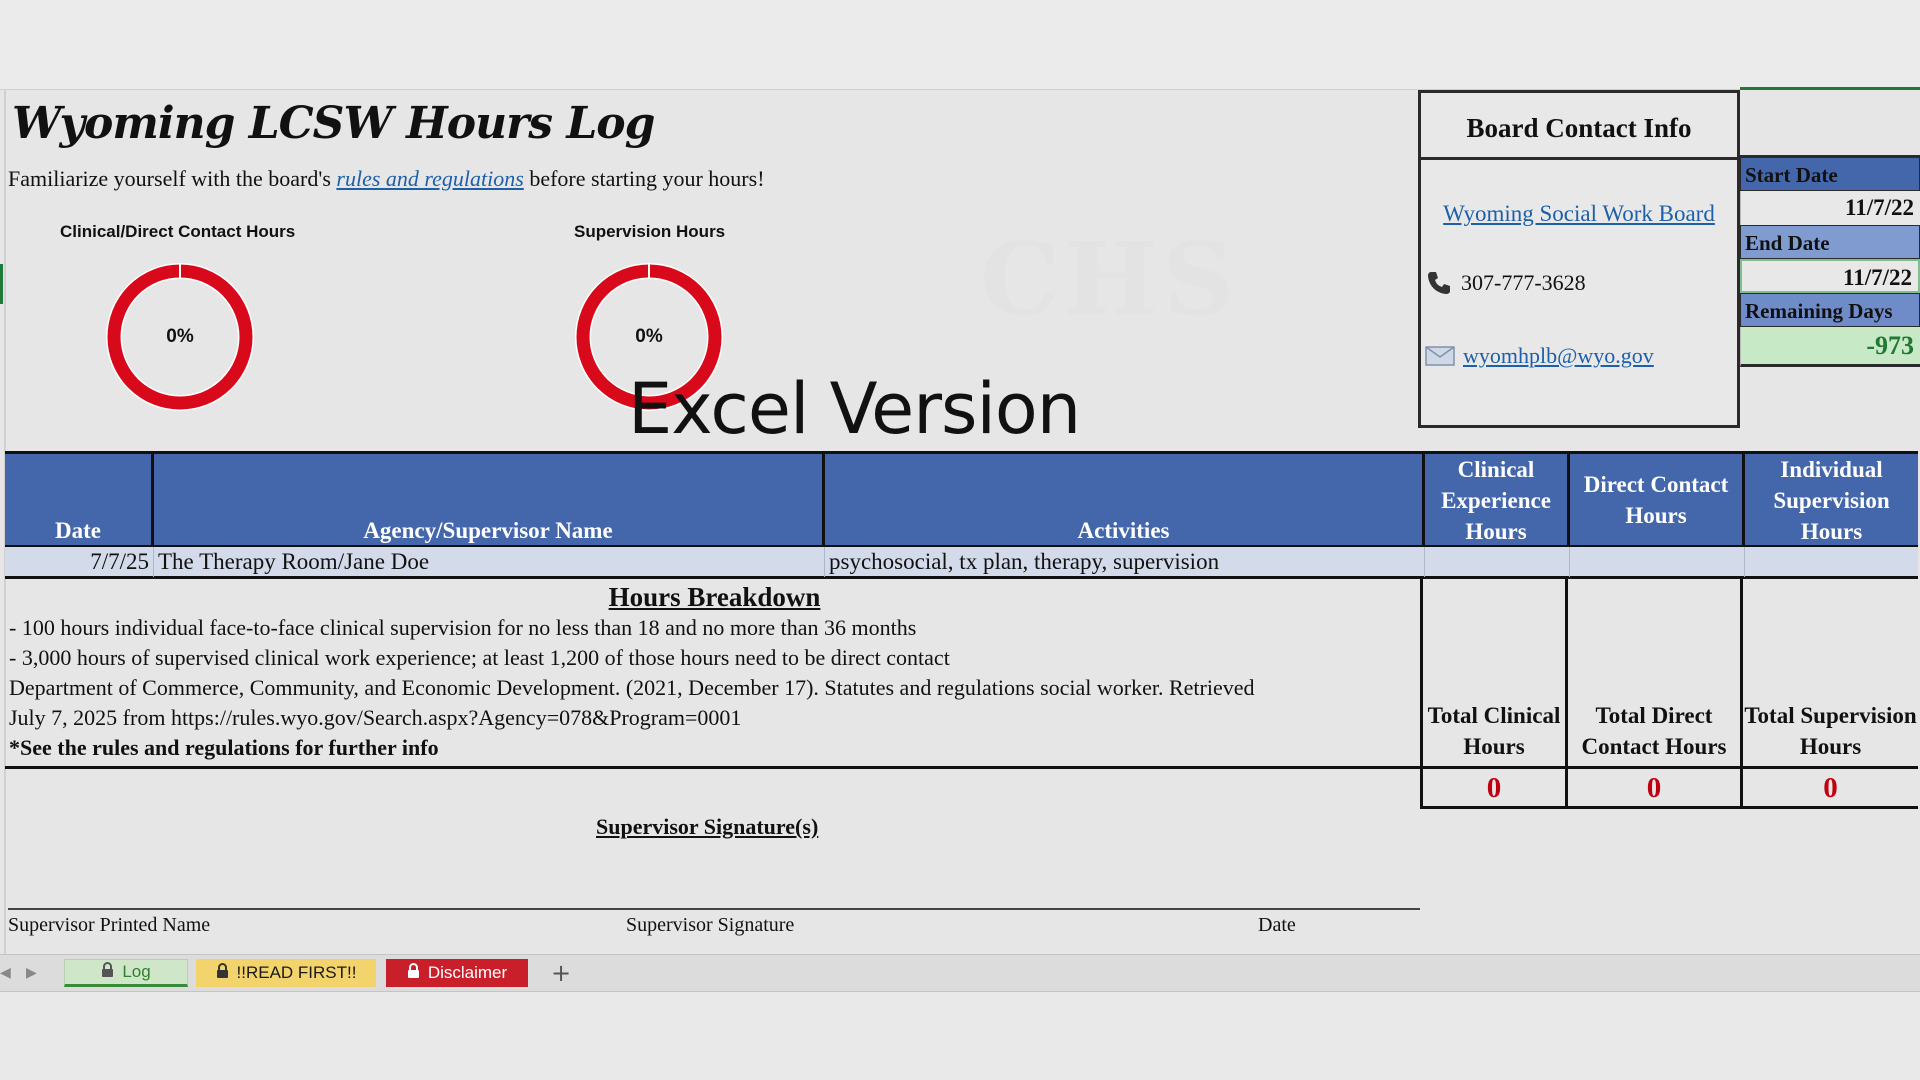 The width and height of the screenshot is (1920, 1080). I want to click on supervisor-signature-heading: Supervisor Signature(s), so click(707, 826).